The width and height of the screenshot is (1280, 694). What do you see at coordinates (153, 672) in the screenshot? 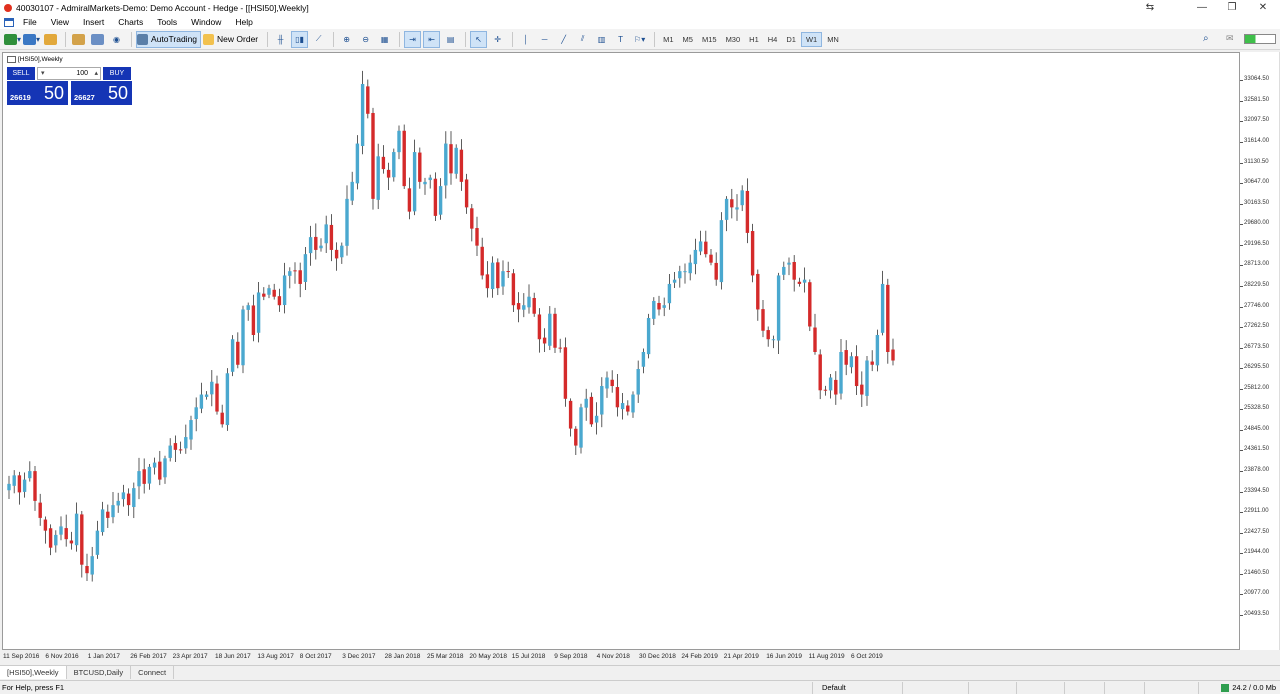
I see `tab-connect: Connect` at bounding box center [153, 672].